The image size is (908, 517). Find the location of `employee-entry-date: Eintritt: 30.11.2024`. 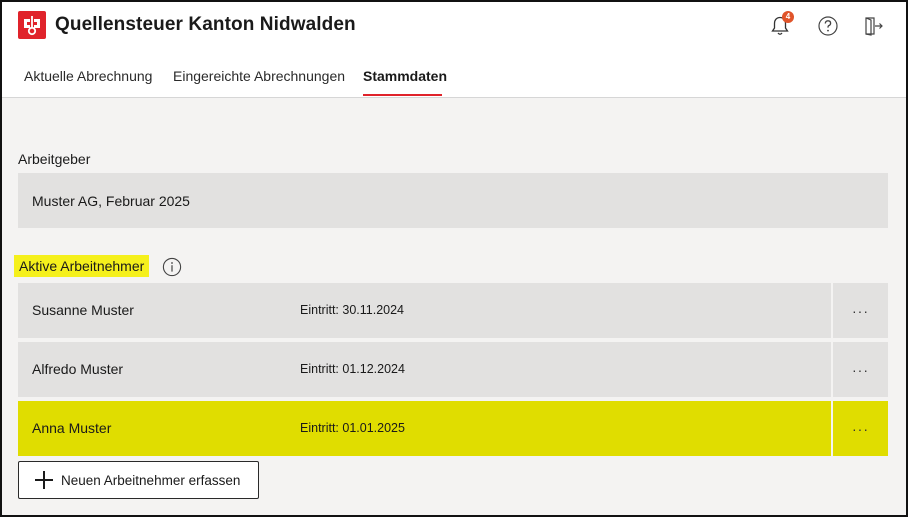

employee-entry-date: Eintritt: 30.11.2024 is located at coordinates (352, 310).